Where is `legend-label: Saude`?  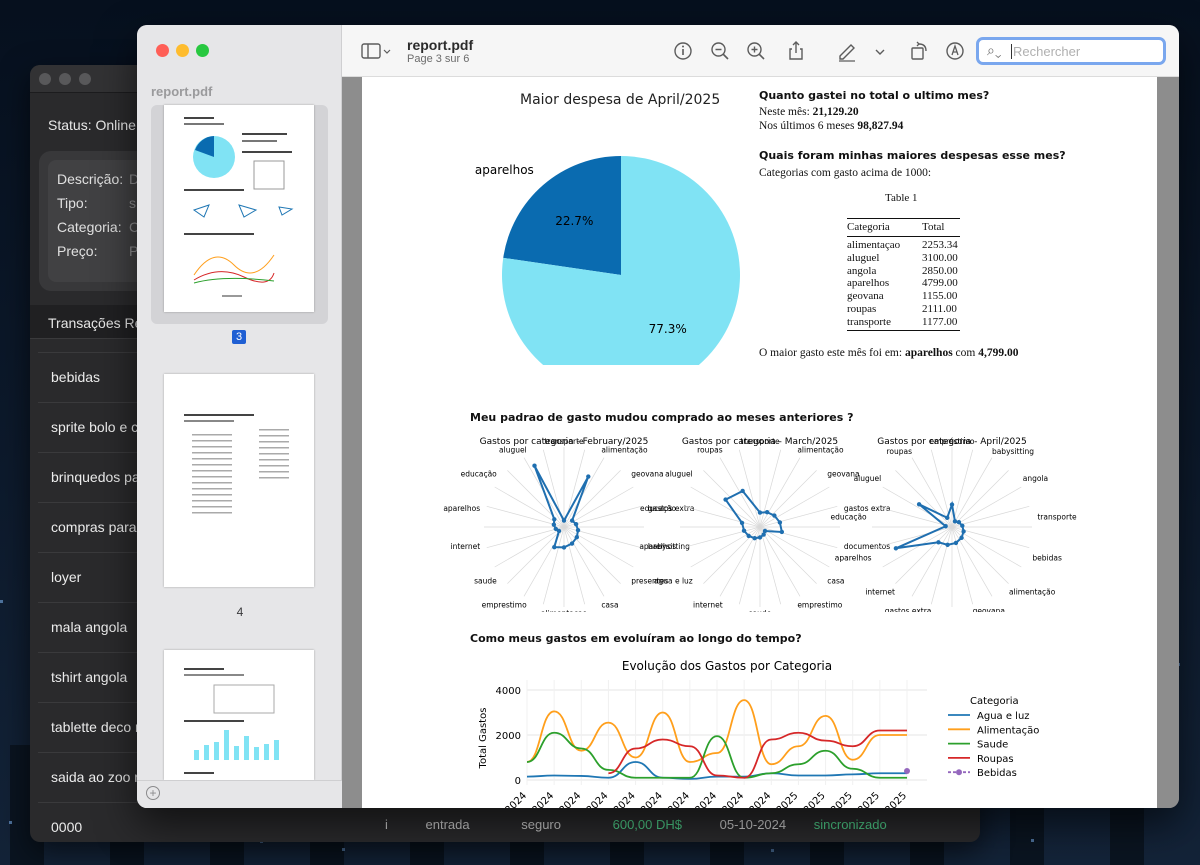 legend-label: Saude is located at coordinates (992, 745).